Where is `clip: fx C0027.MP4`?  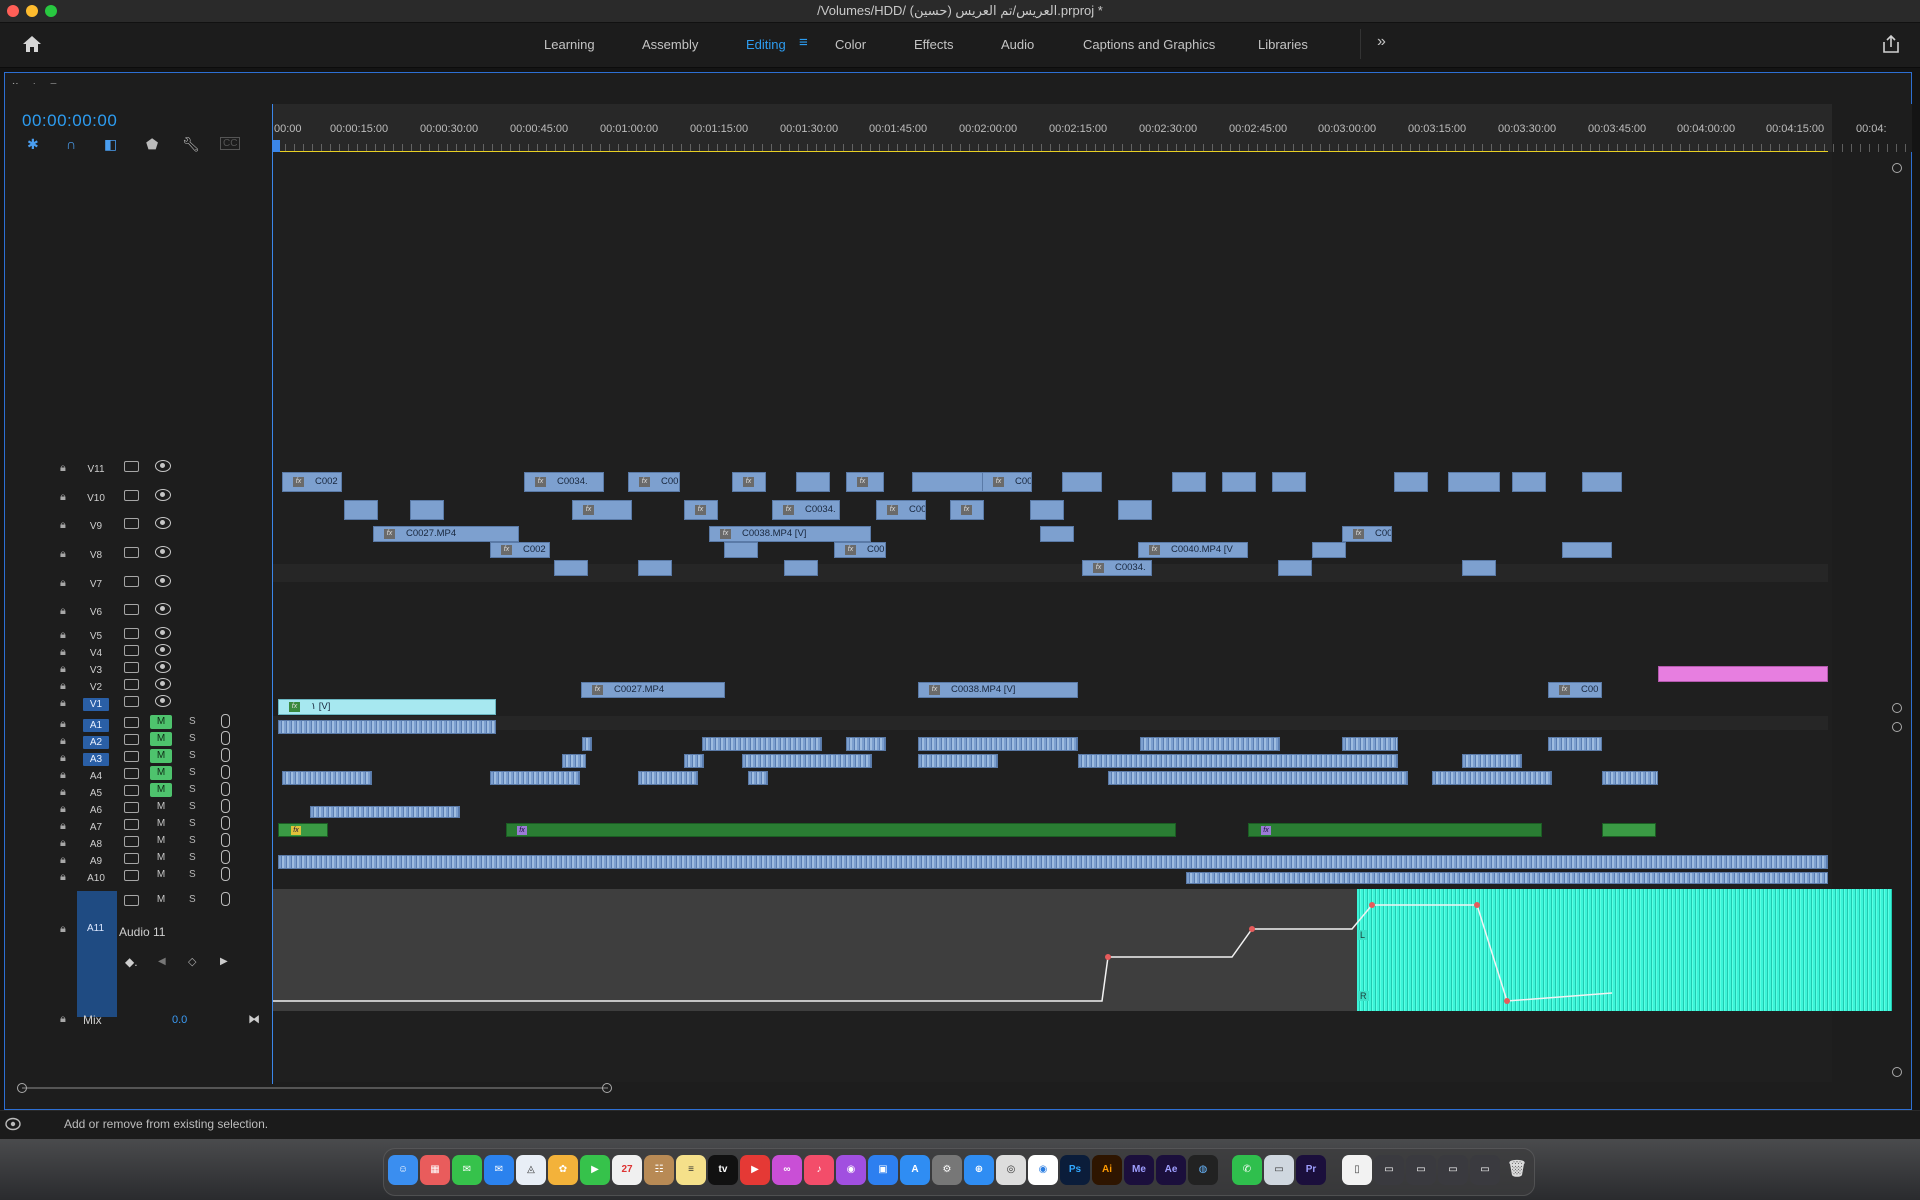 clip: fx C0027.MP4 is located at coordinates (446, 534).